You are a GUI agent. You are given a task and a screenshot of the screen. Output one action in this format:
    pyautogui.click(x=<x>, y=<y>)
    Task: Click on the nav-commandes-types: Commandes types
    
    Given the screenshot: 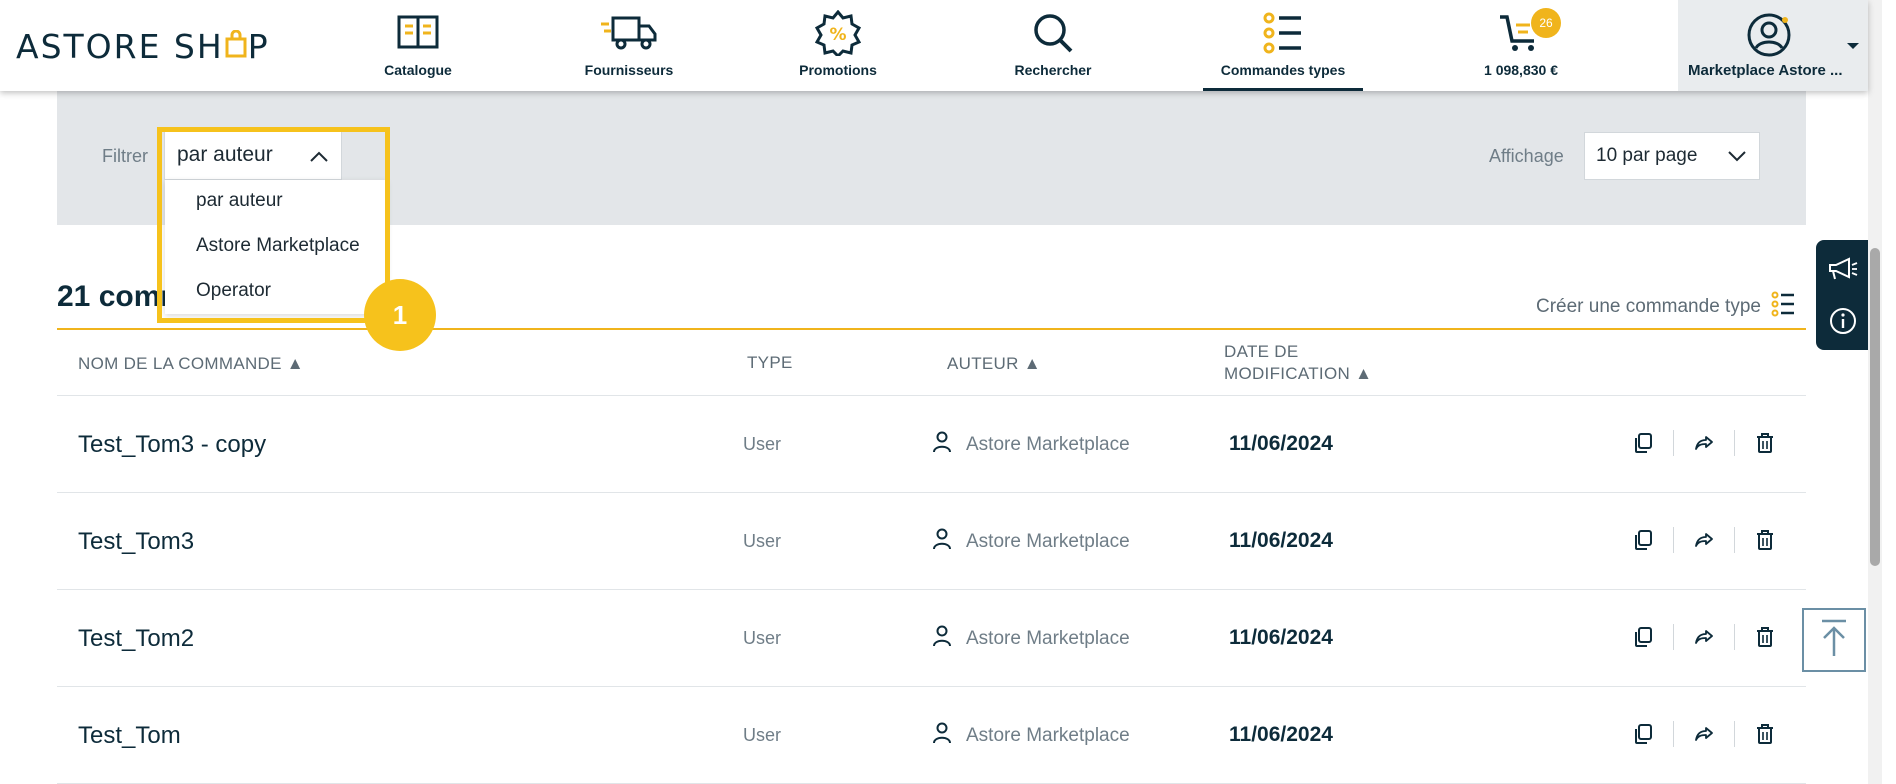 What is the action you would take?
    pyautogui.click(x=1283, y=45)
    